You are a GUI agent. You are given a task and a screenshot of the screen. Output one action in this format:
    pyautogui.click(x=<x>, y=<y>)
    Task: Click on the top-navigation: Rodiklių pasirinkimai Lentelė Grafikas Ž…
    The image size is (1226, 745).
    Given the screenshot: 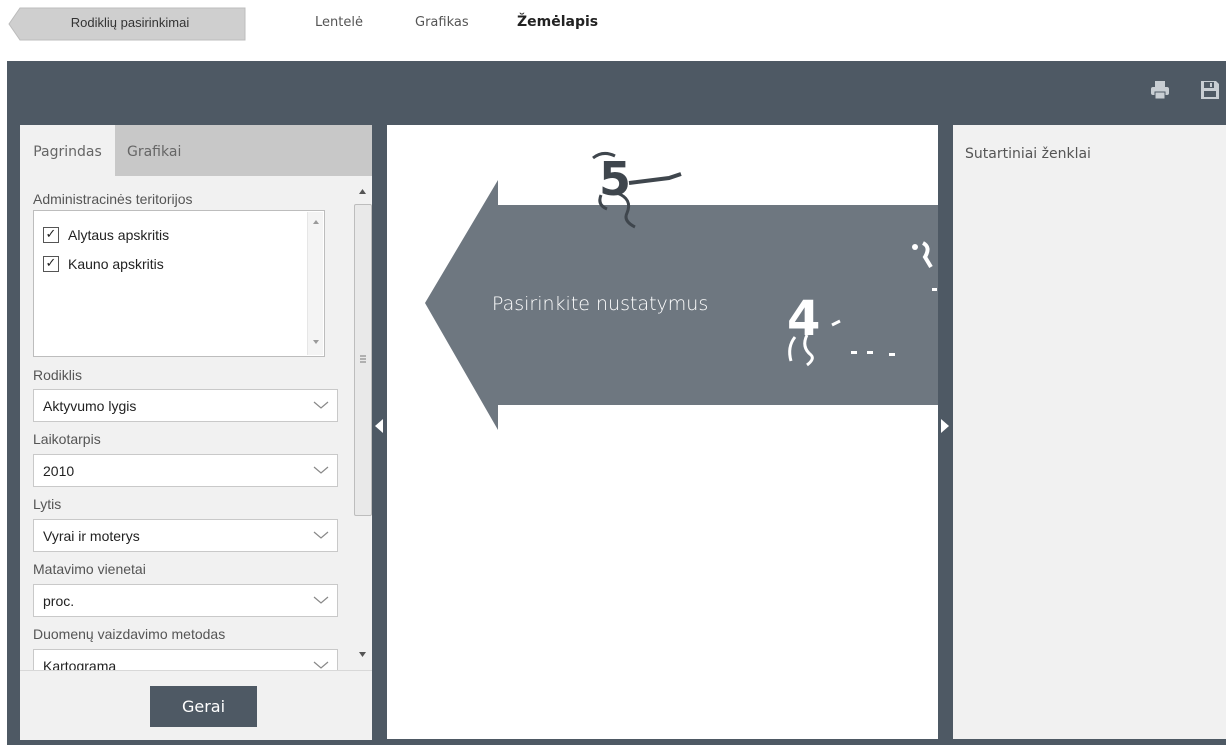 What is the action you would take?
    pyautogui.click(x=613, y=25)
    